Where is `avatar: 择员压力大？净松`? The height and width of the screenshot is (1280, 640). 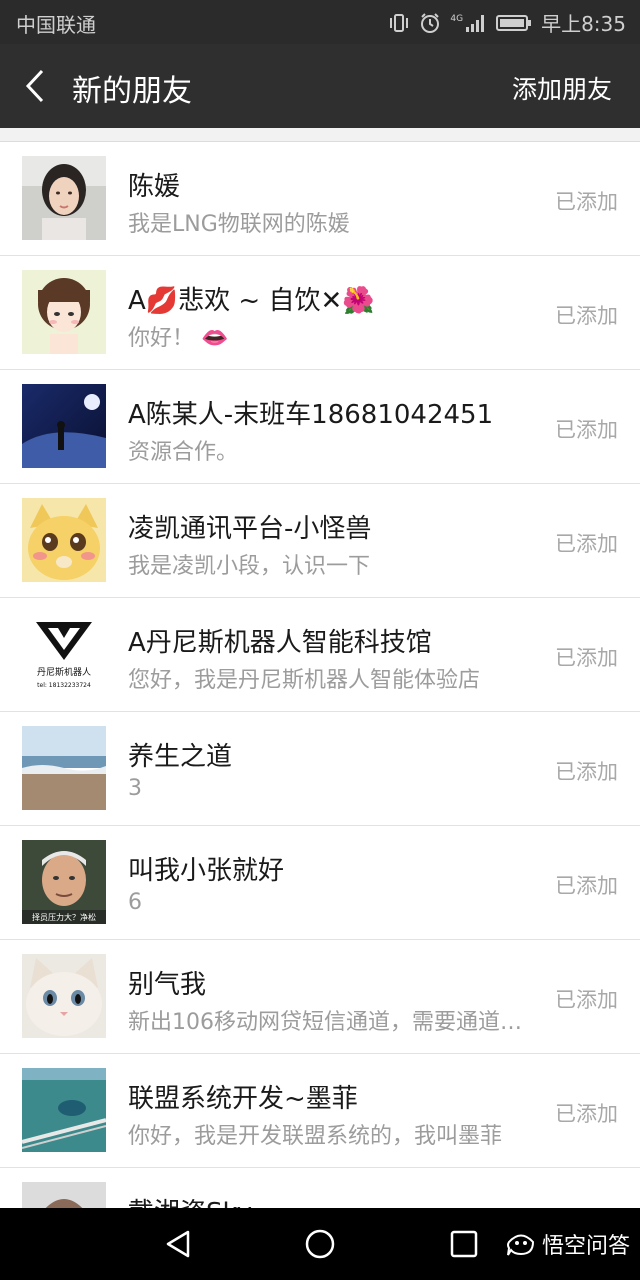
avatar: 择员压力大？净松 is located at coordinates (64, 882).